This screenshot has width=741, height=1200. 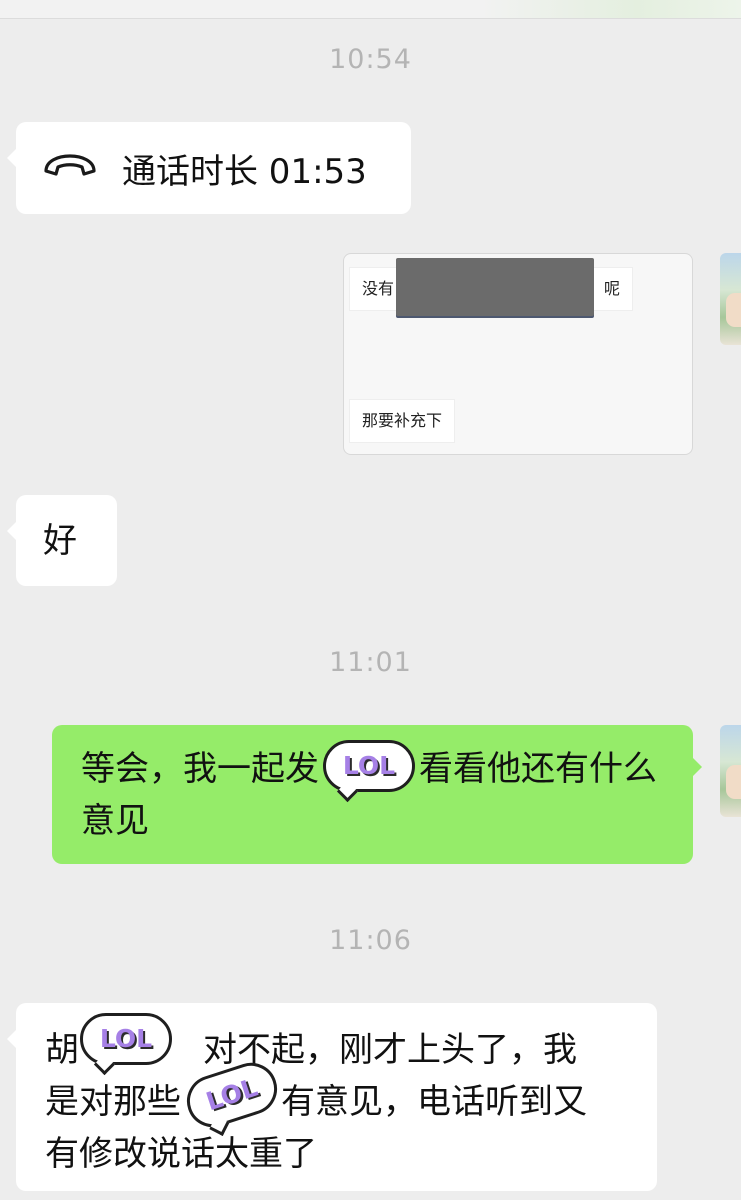 I want to click on outgoing-message-bubble: 等会，我一起发 LOL 看看他还有什么意见, so click(x=377, y=794).